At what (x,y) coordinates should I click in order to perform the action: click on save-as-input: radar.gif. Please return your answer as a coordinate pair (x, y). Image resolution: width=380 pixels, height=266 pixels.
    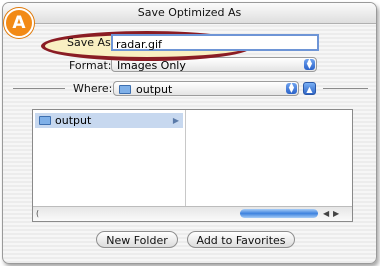
    Looking at the image, I should click on (215, 42).